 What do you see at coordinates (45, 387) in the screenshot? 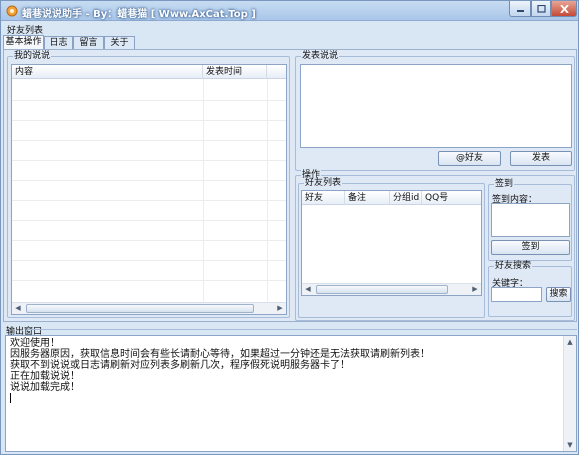
I see `output-line: 说说加载完成！` at bounding box center [45, 387].